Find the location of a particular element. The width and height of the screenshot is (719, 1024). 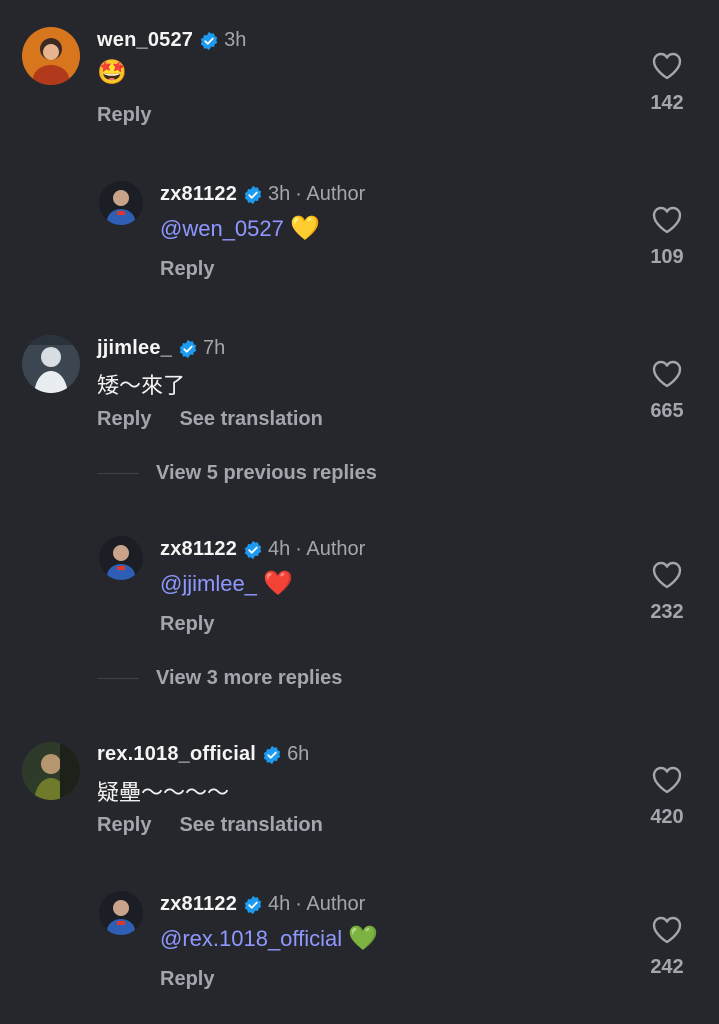

comment-actions: Reply is located at coordinates (124, 115).